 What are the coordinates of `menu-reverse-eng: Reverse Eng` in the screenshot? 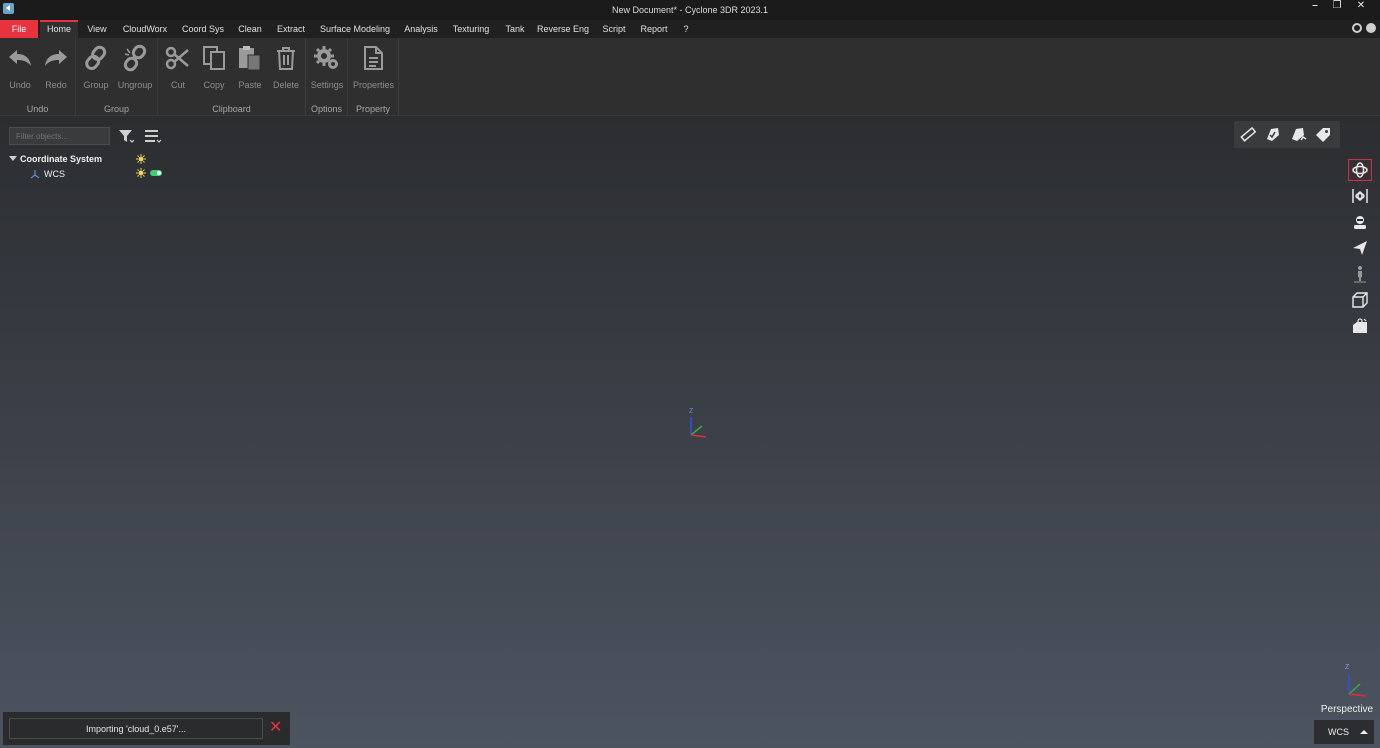 It's located at (563, 29).